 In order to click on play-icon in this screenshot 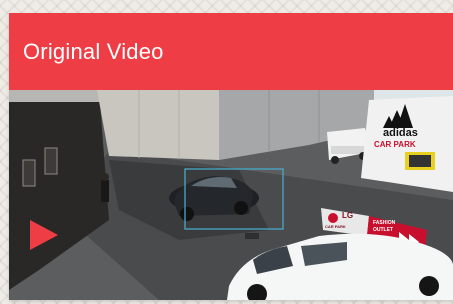, I will do `click(44, 235)`.